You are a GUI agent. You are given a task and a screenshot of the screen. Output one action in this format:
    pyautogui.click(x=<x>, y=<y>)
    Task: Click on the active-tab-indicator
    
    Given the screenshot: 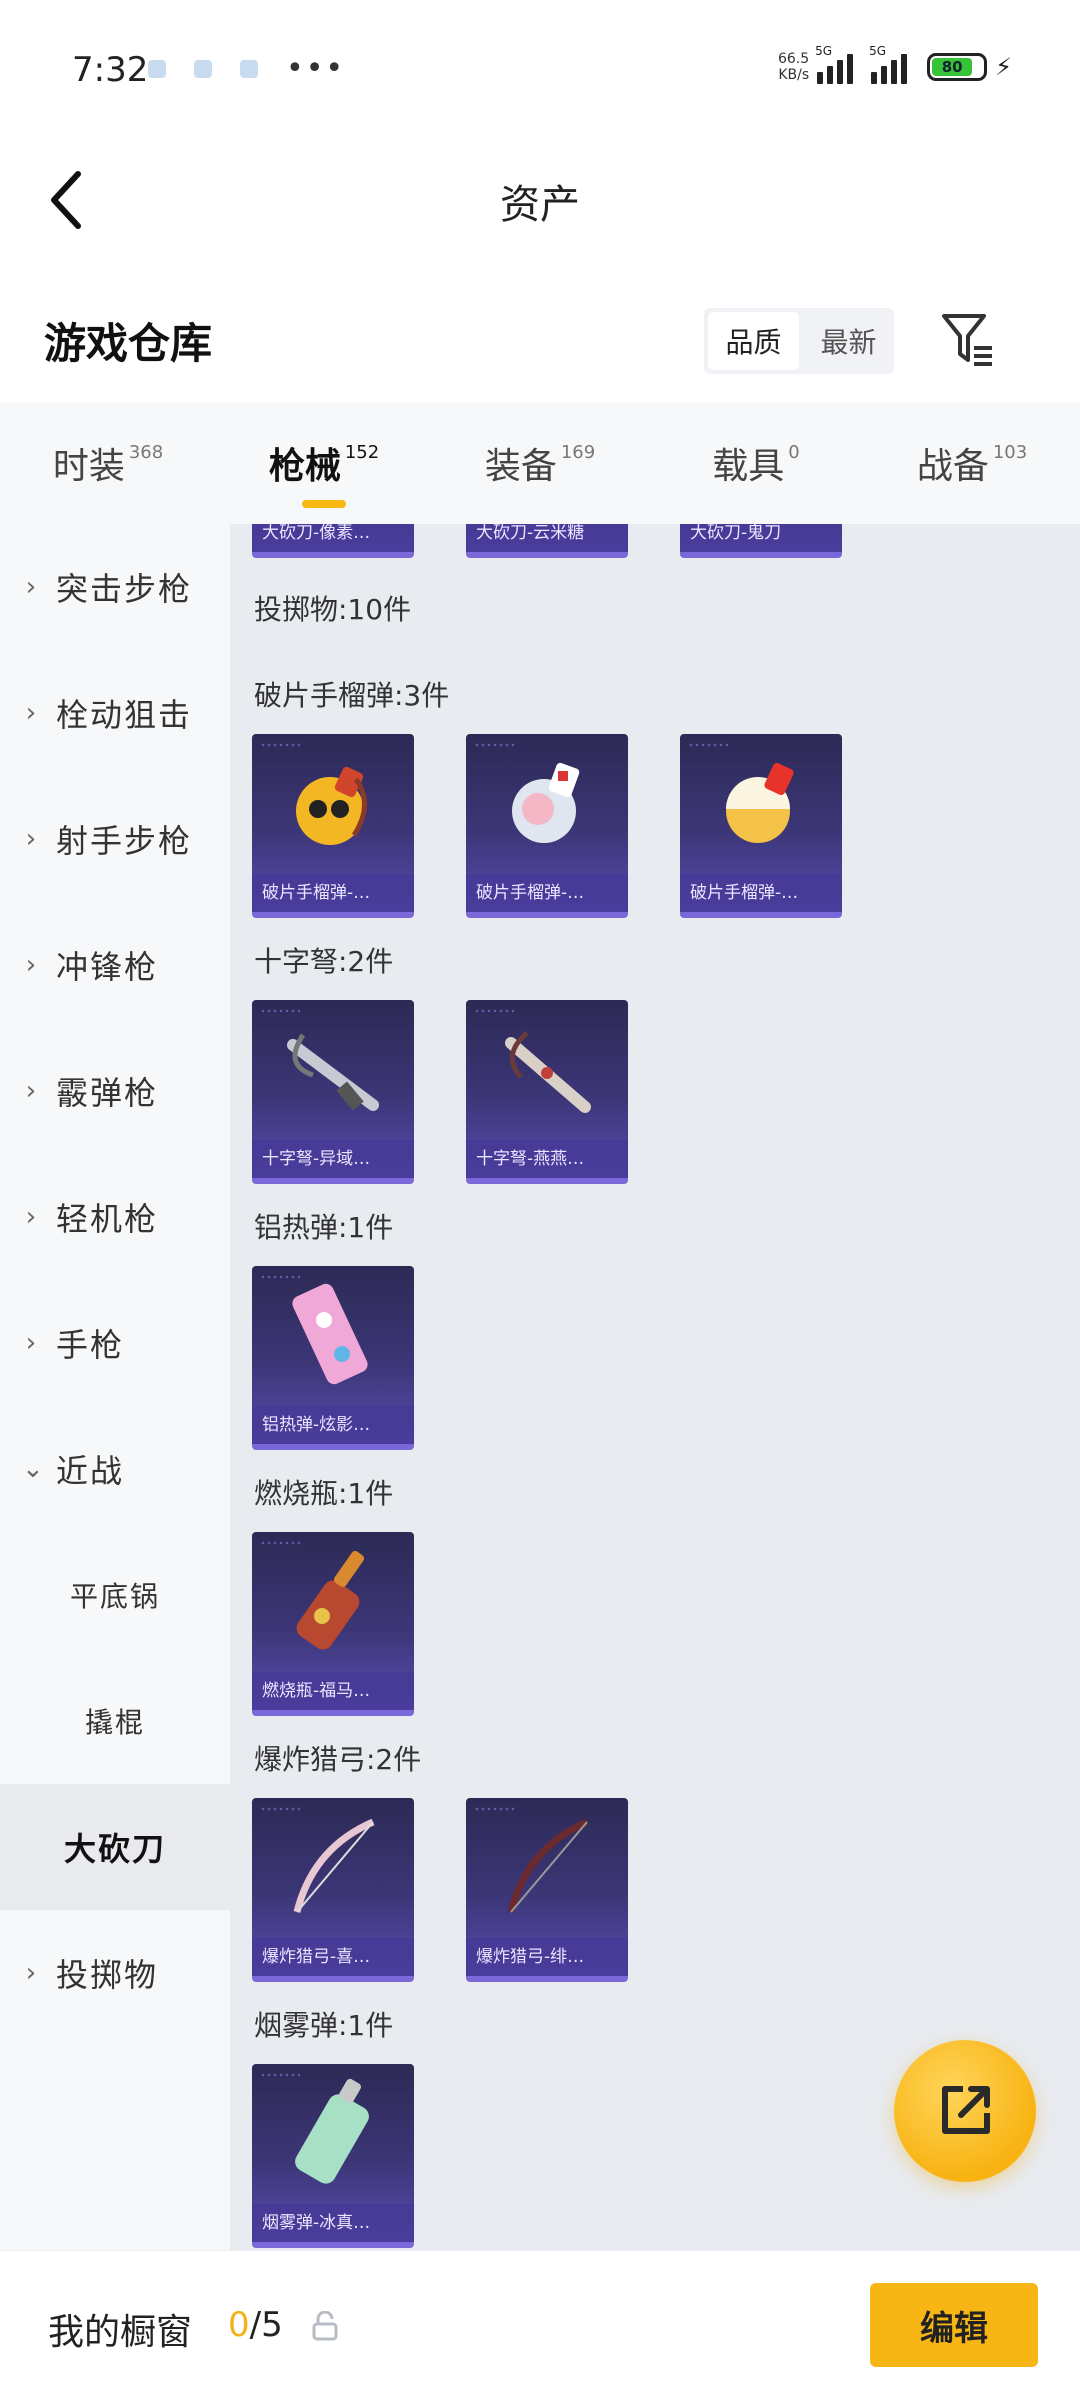 What is the action you would take?
    pyautogui.click(x=324, y=504)
    